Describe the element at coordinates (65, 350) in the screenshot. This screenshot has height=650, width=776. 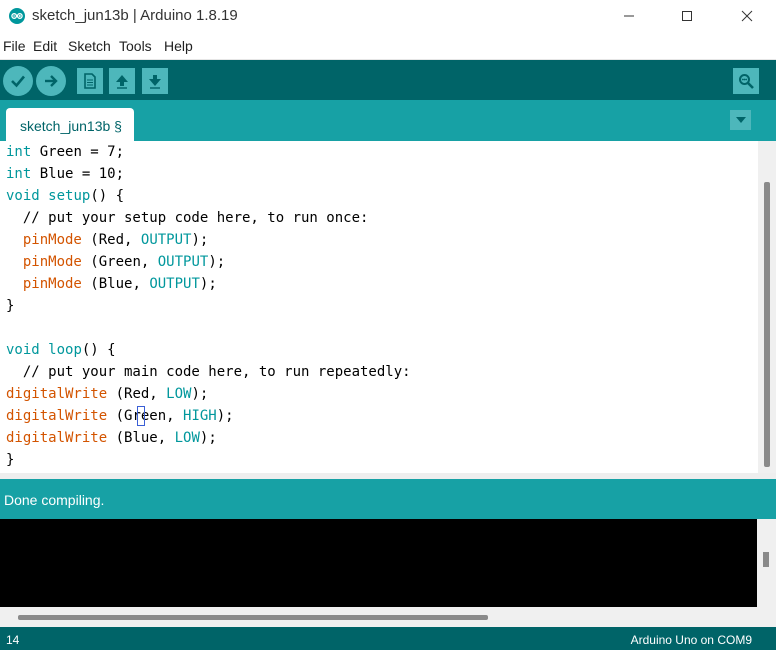
I see `code-token: loop` at that location.